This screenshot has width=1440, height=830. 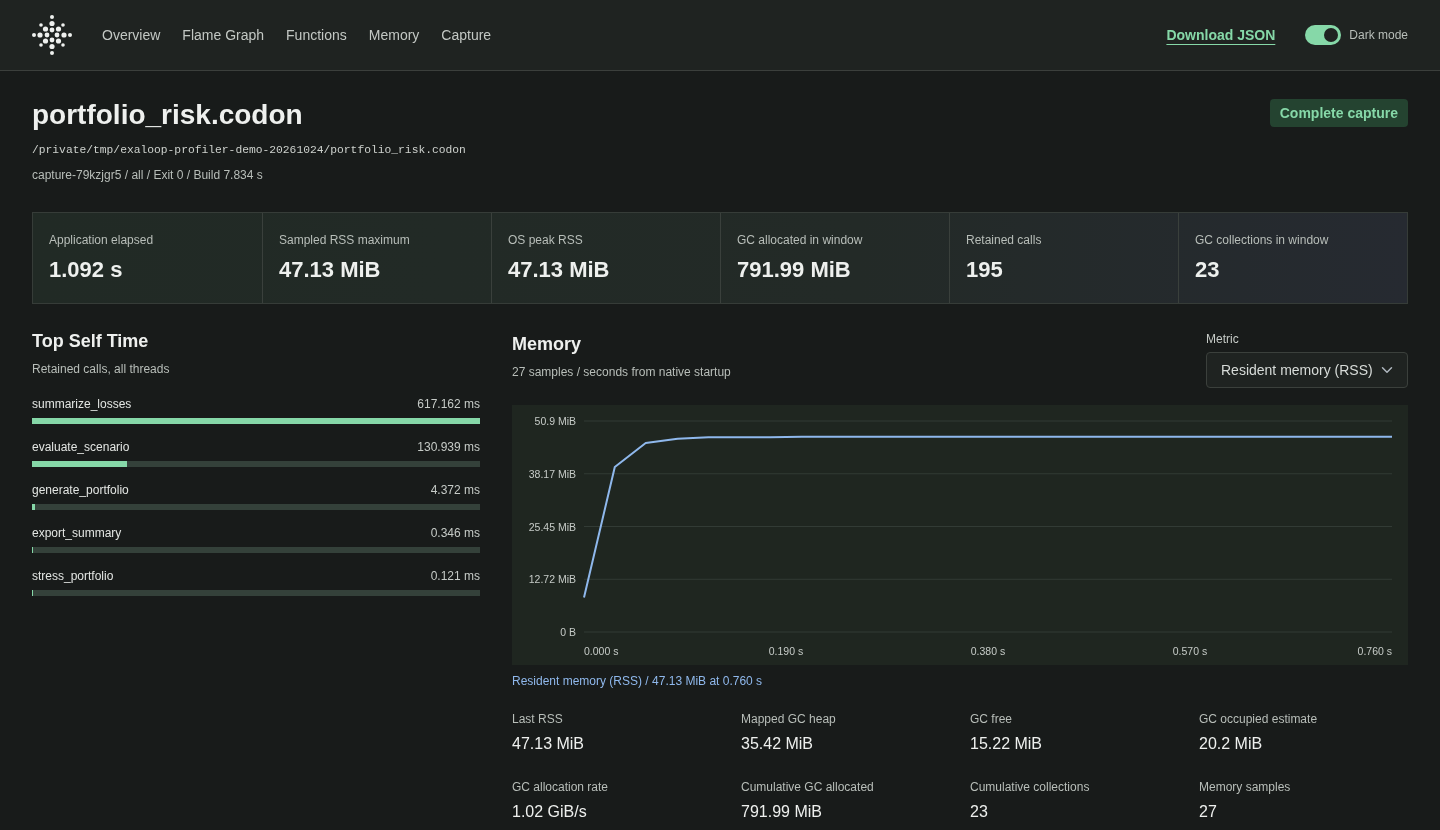 What do you see at coordinates (538, 719) in the screenshot?
I see `stat-label: Last RSS` at bounding box center [538, 719].